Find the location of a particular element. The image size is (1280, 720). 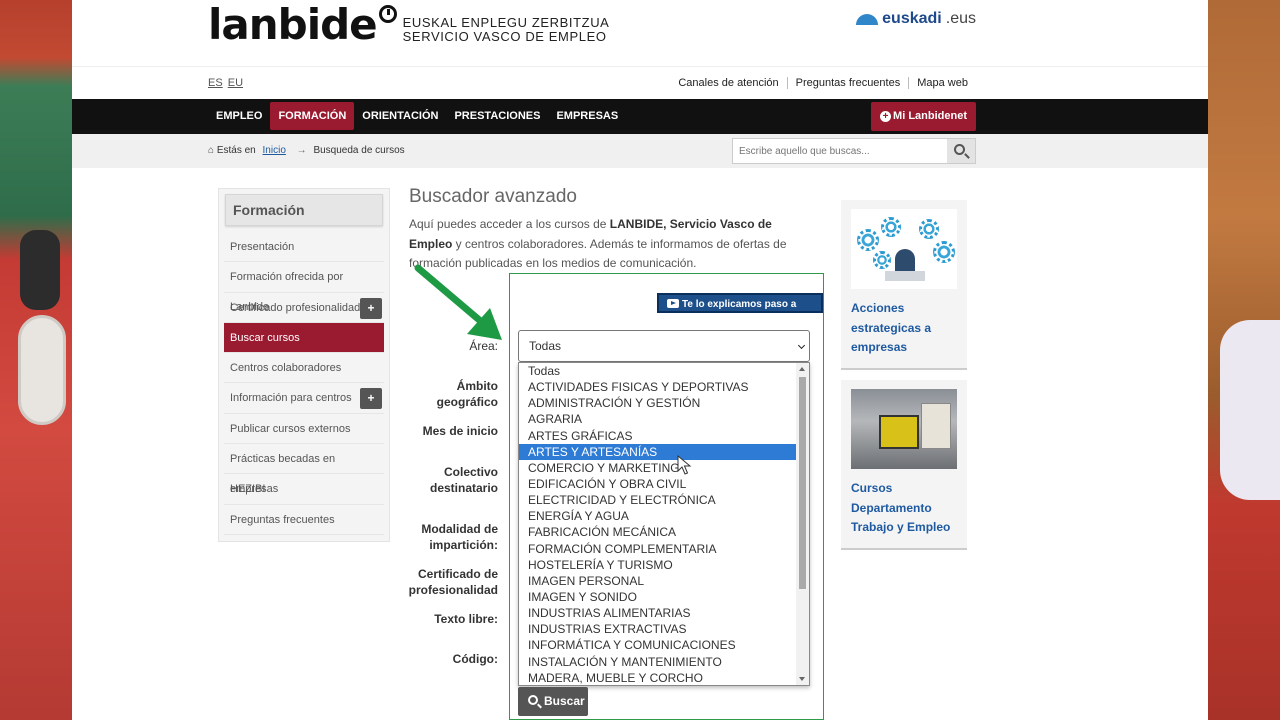

desk-laptop is located at coordinates (905, 276).